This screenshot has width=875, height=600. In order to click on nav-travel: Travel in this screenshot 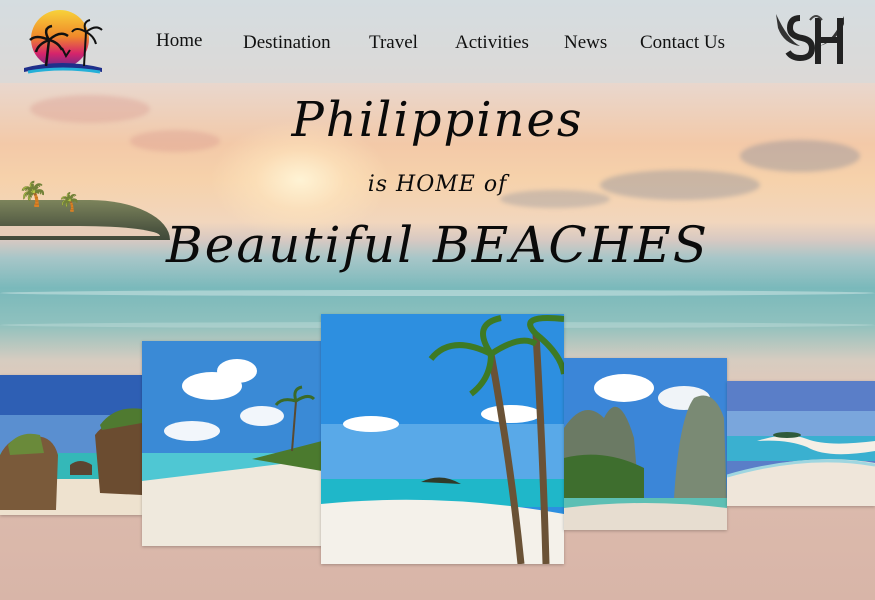, I will do `click(393, 43)`.